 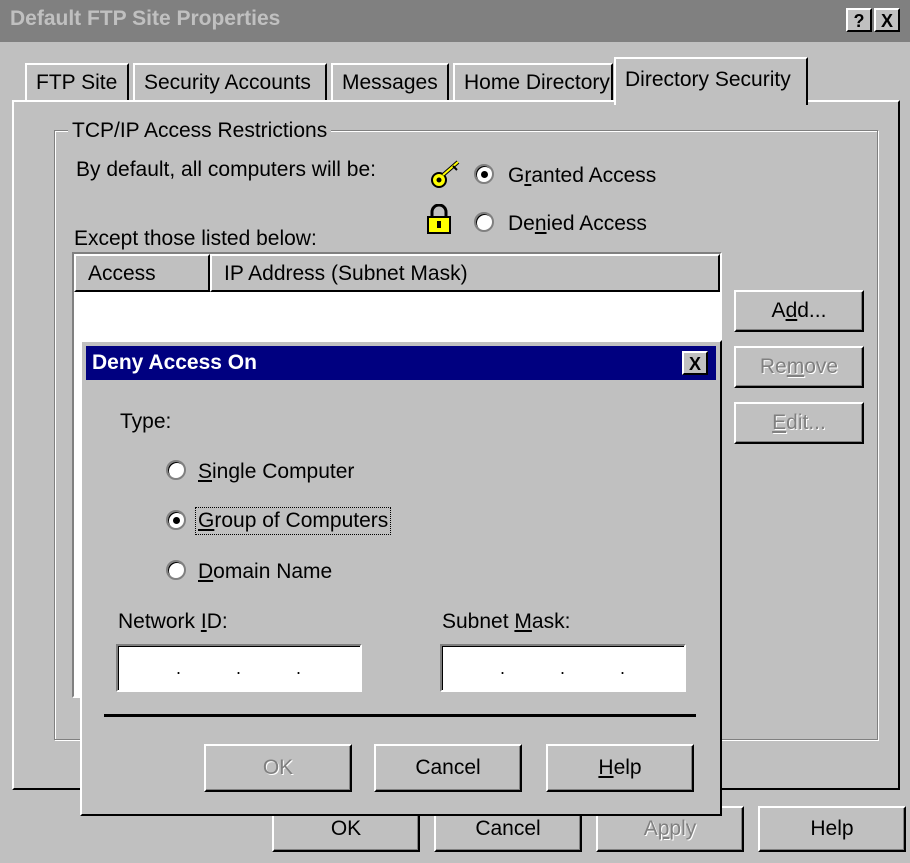 I want to click on group-of-computers-radio, so click(x=176, y=520).